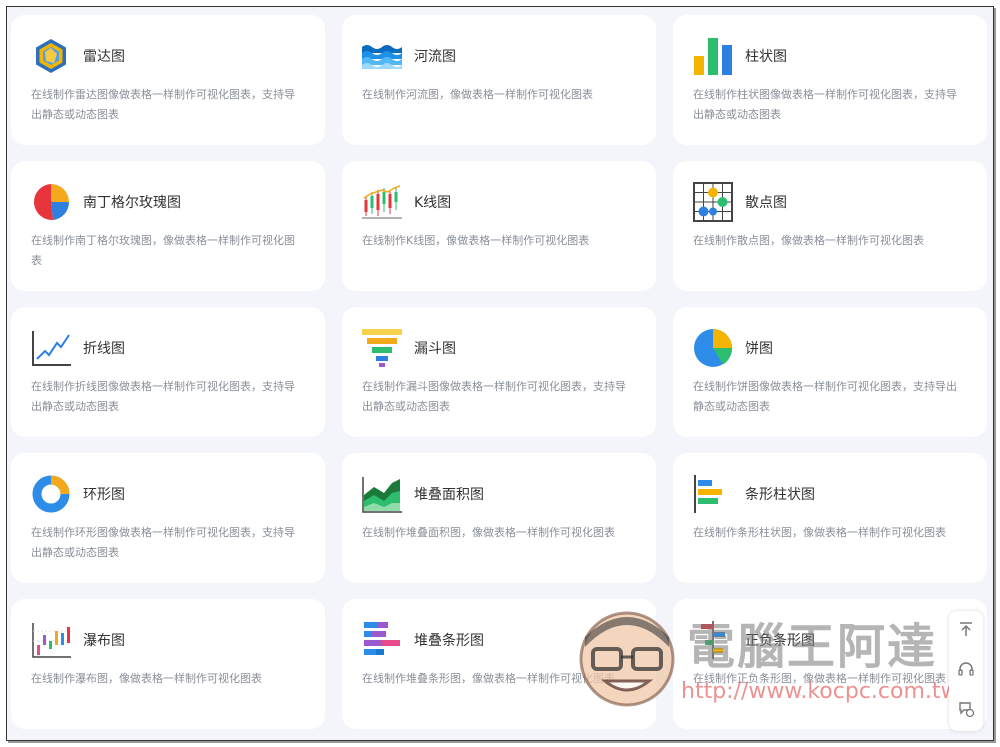 The image size is (1000, 747). I want to click on donut-chart-icon, so click(51, 494).